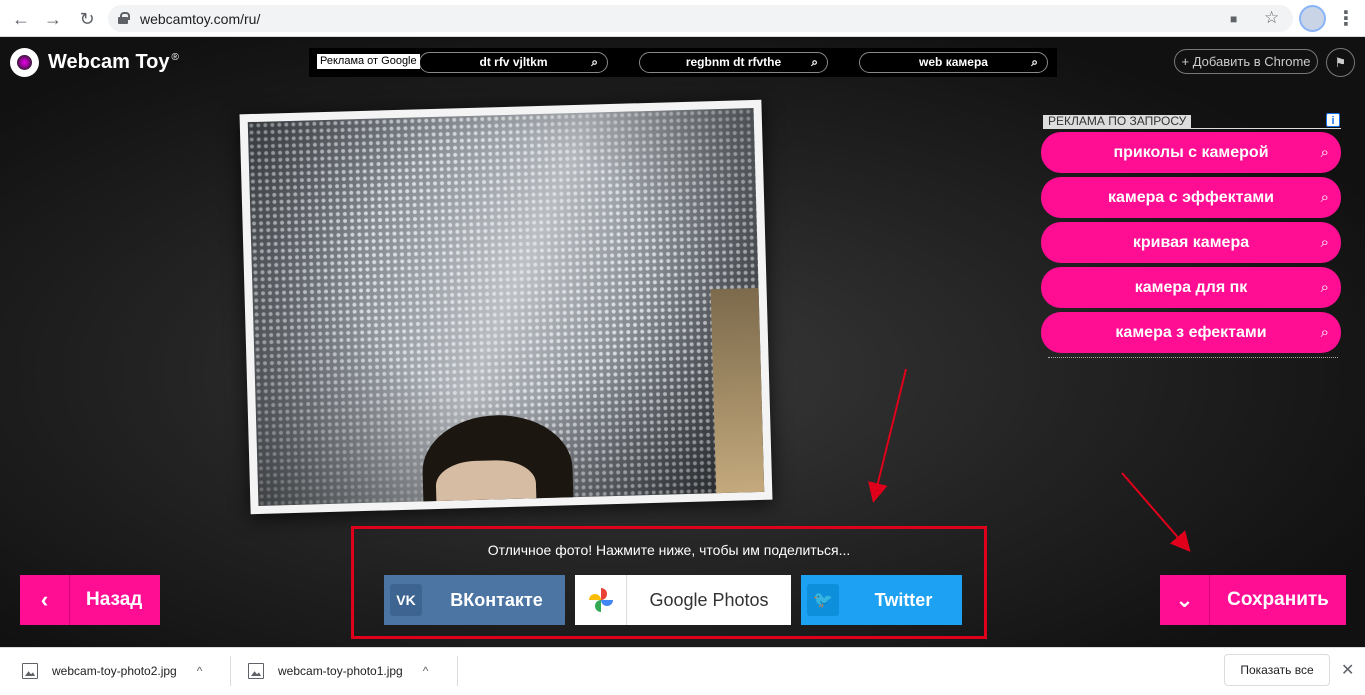 The height and width of the screenshot is (695, 1365). I want to click on vk-label: ВКонтакте, so click(496, 599).